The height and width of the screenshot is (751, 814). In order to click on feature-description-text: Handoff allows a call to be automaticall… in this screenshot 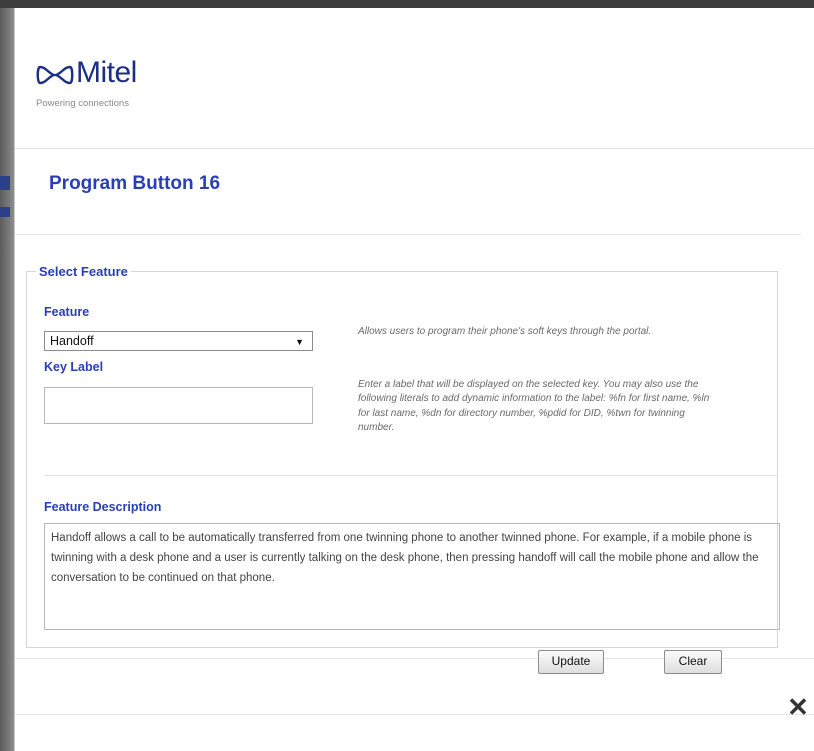, I will do `click(412, 576)`.